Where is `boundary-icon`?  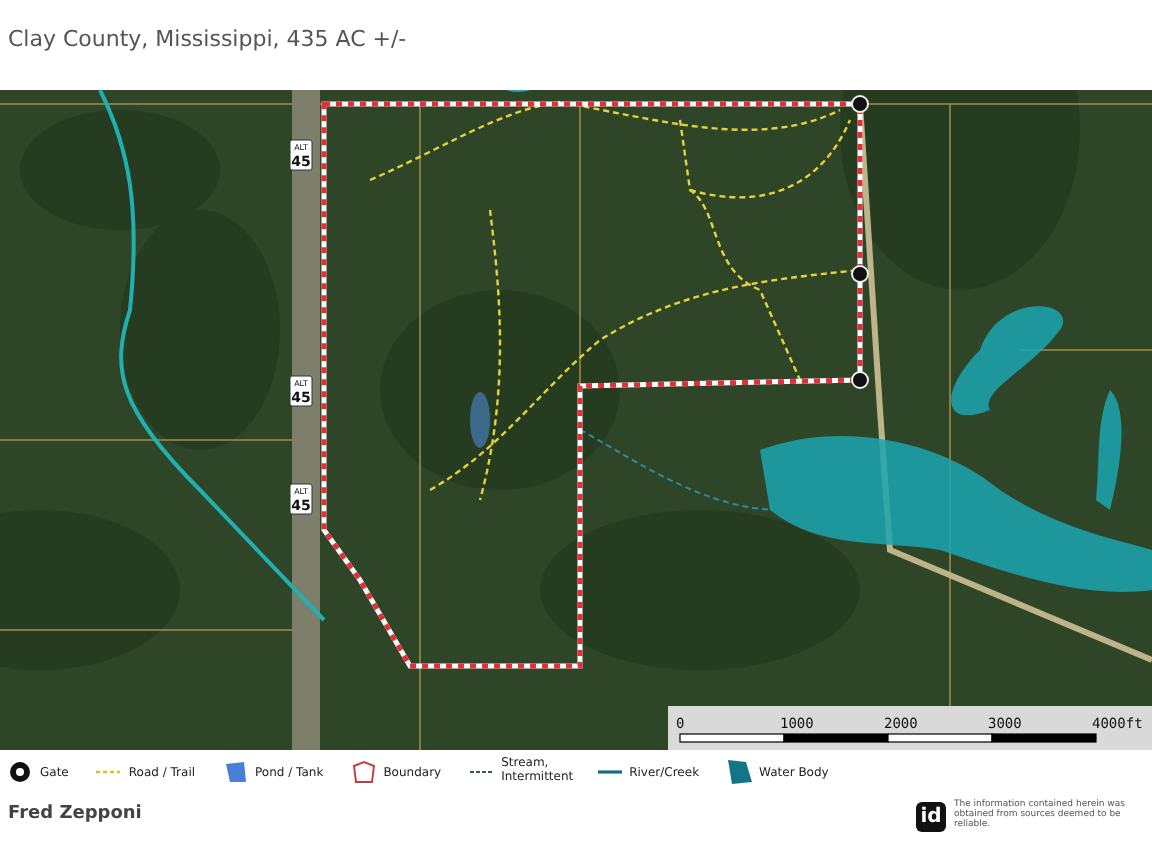
boundary-icon is located at coordinates (363, 772).